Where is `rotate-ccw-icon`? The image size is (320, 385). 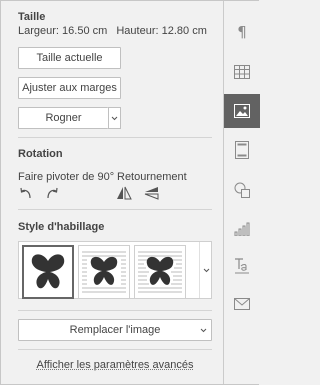 rotate-ccw-icon is located at coordinates (25, 193).